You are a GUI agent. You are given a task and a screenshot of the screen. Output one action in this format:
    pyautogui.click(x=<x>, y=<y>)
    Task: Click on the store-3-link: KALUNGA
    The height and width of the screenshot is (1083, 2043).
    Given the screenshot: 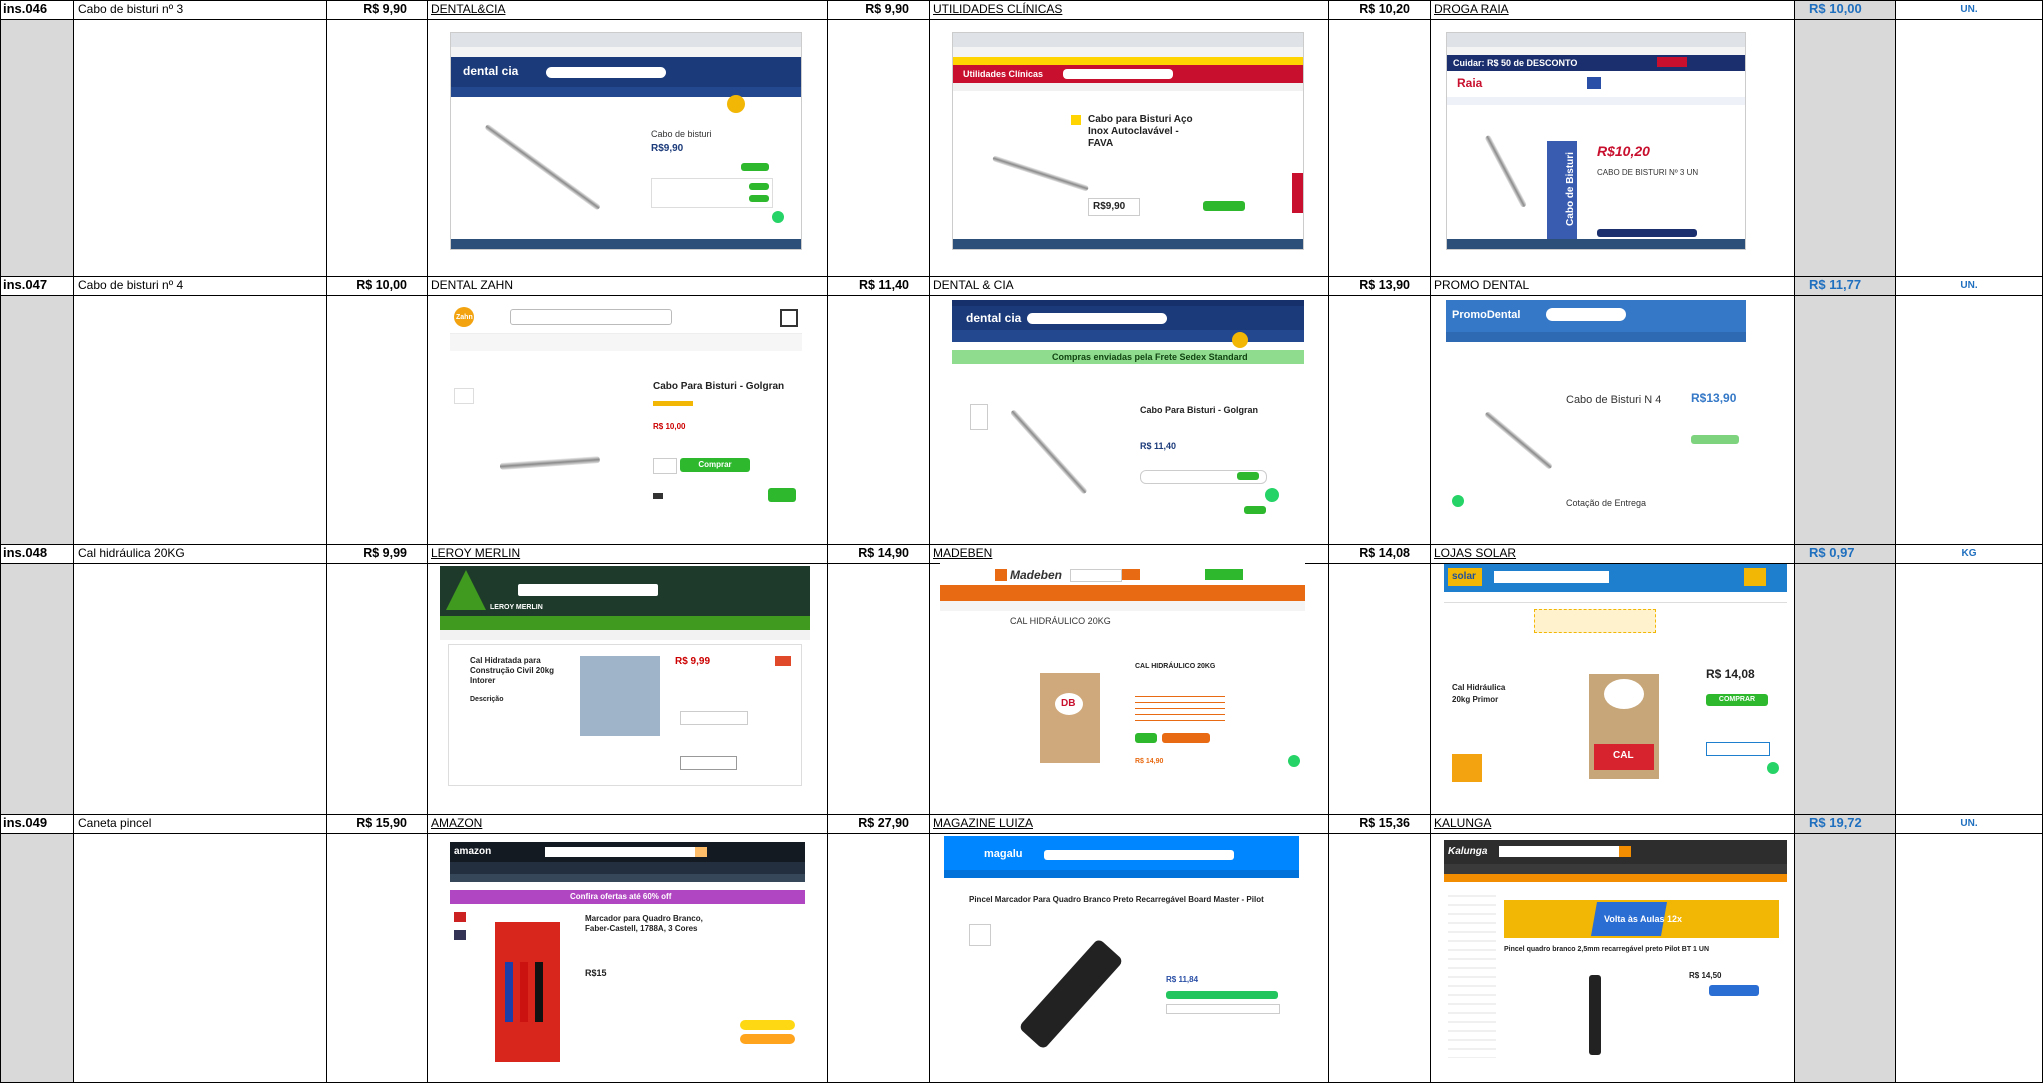 What is the action you would take?
    pyautogui.click(x=1612, y=824)
    